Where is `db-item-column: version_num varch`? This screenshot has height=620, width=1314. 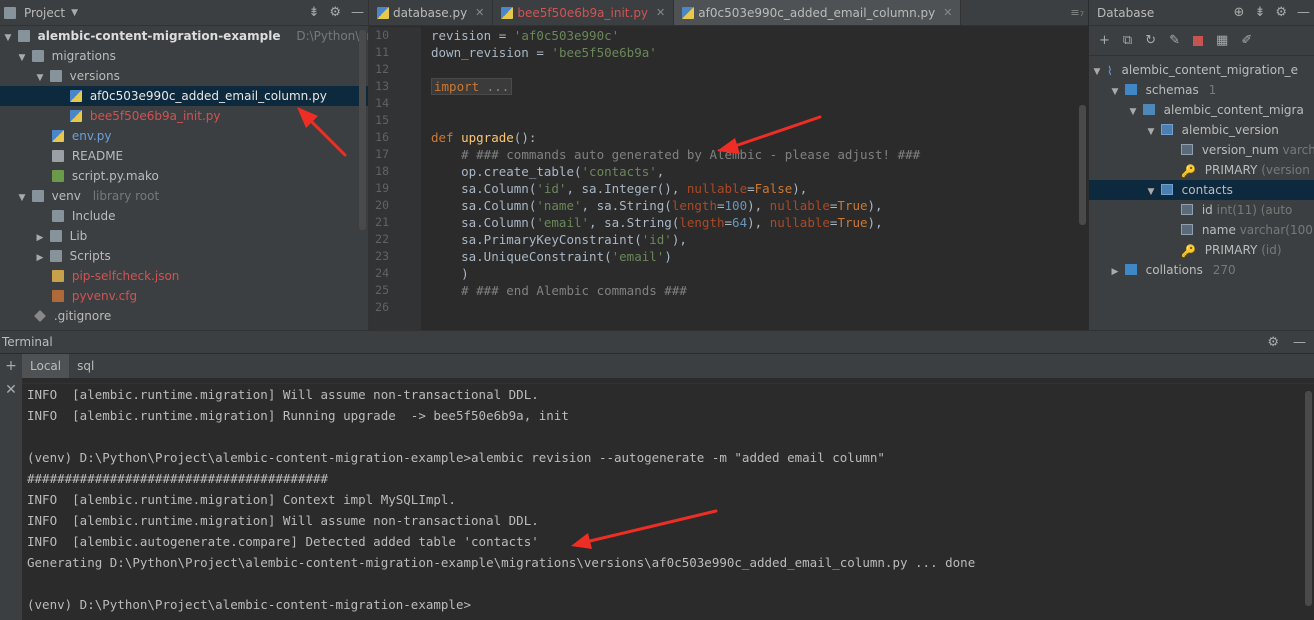
db-item-column: version_num varch is located at coordinates (1201, 150).